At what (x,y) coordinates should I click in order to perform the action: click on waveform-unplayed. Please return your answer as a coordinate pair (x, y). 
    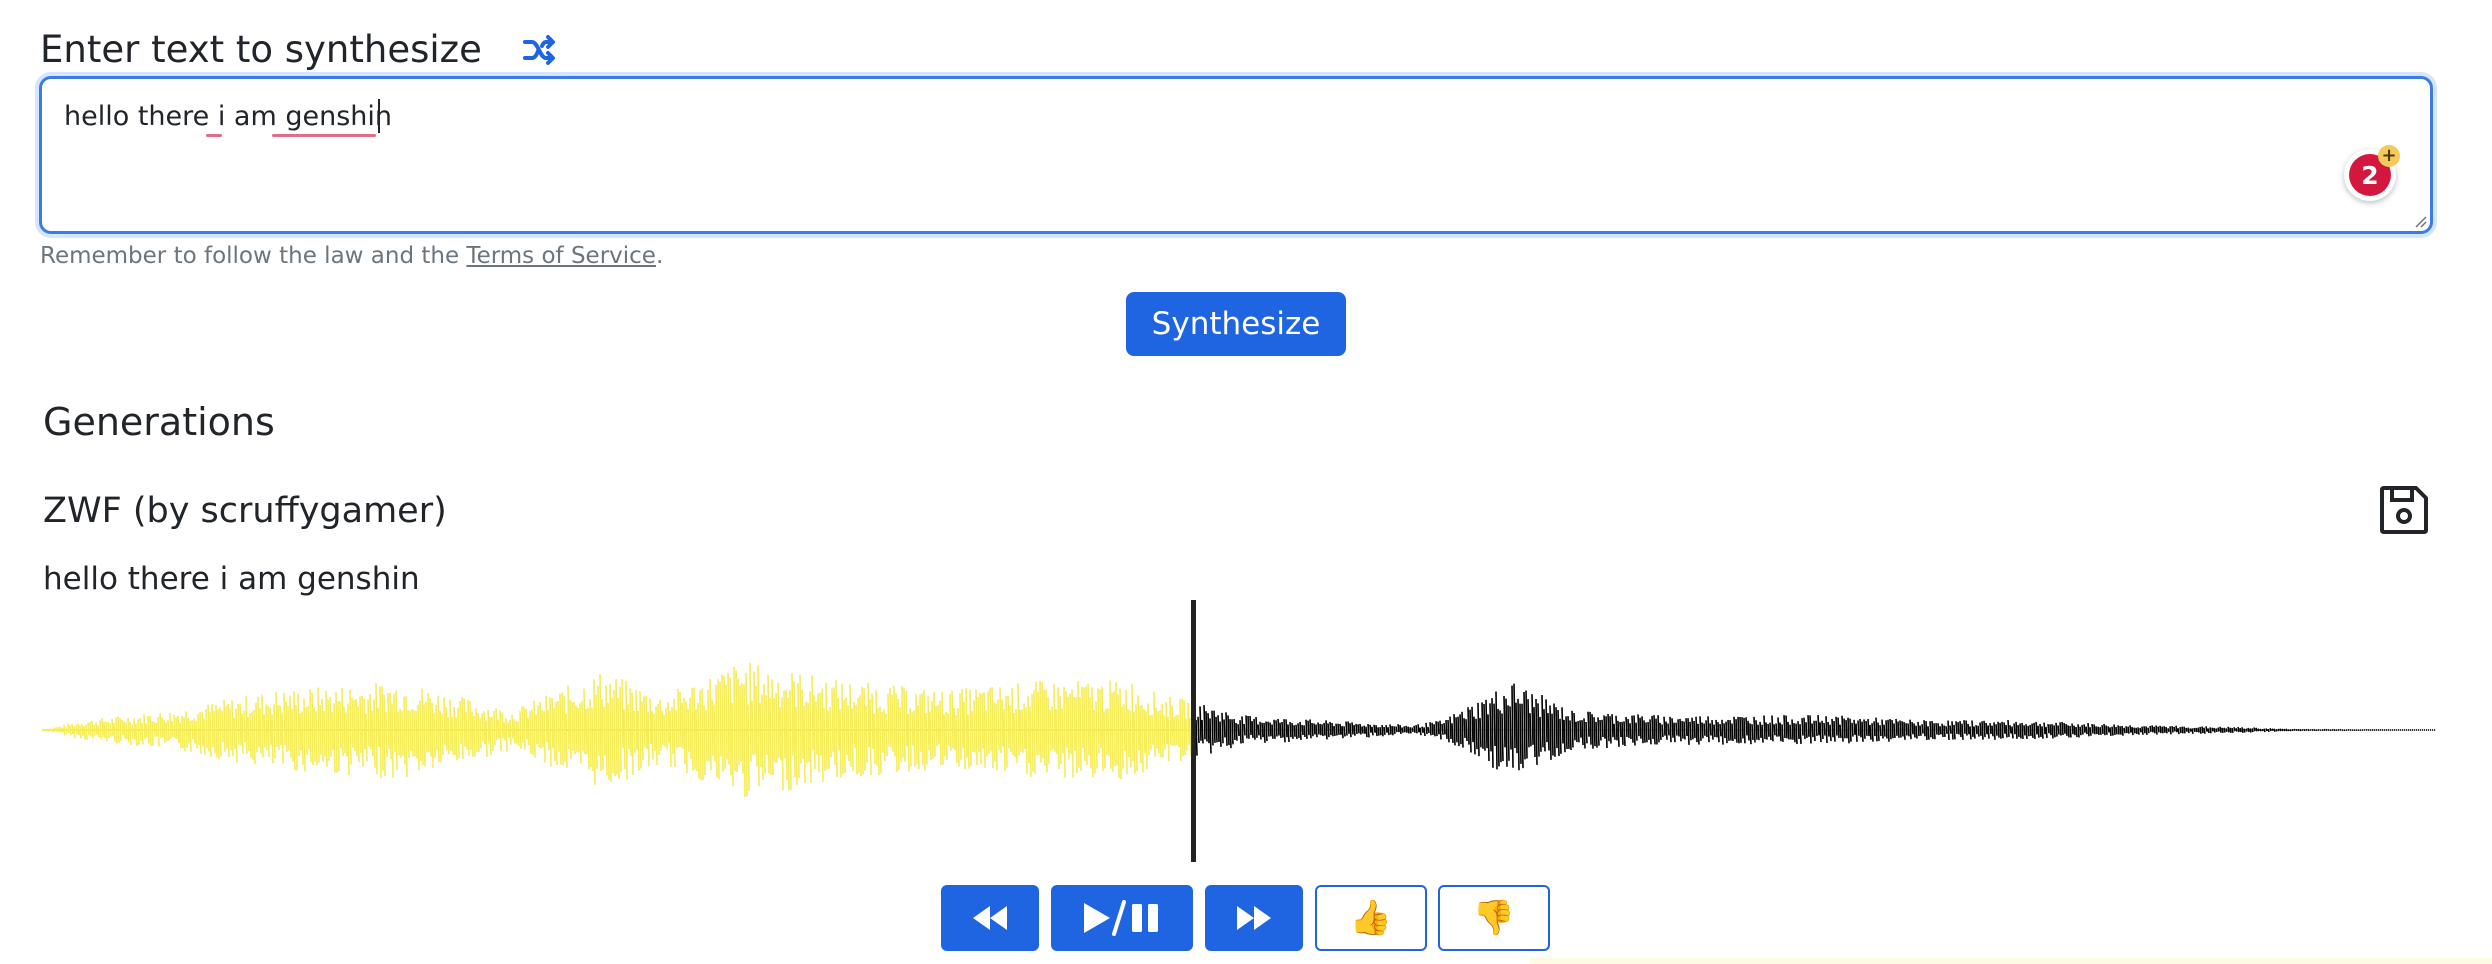
    Looking at the image, I should click on (1813, 727).